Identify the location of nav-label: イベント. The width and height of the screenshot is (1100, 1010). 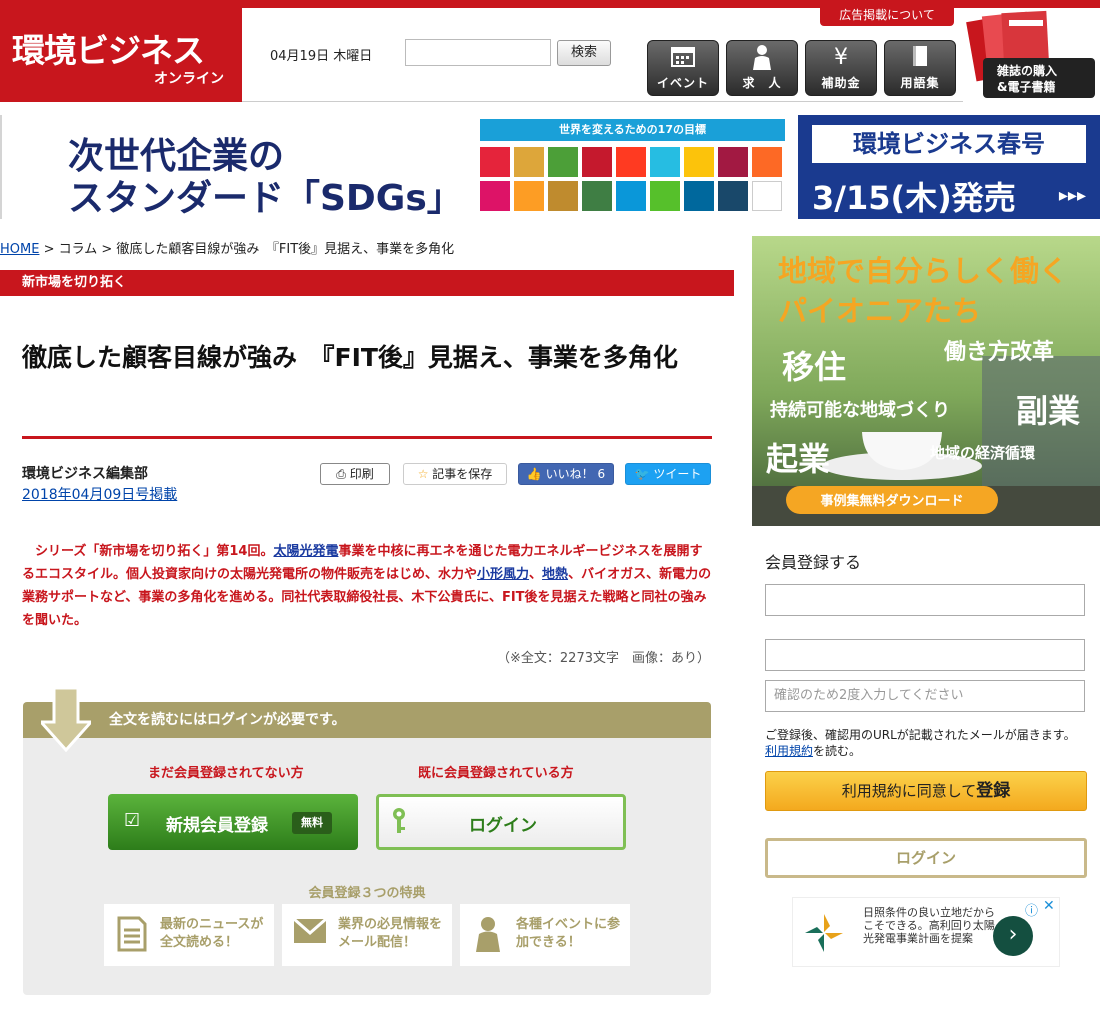
(682, 83).